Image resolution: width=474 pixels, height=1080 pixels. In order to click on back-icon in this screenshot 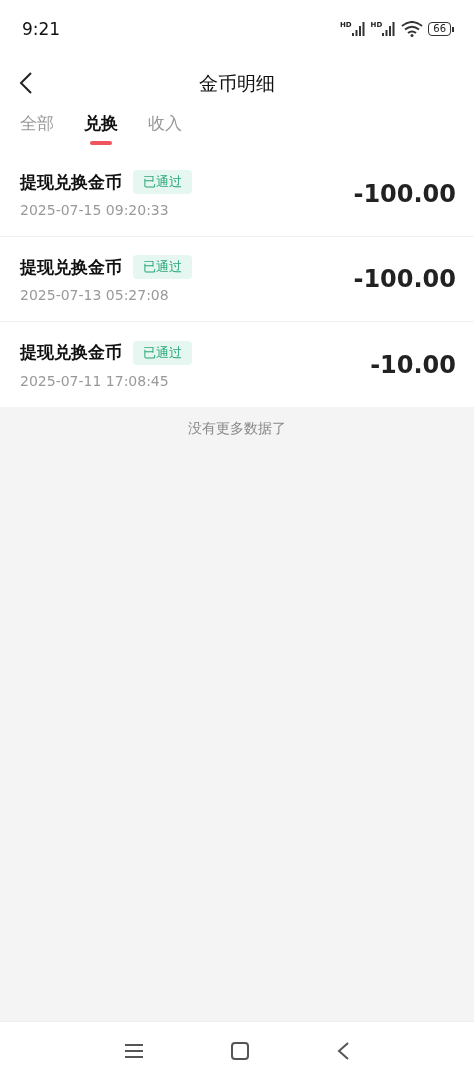, I will do `click(343, 1051)`.